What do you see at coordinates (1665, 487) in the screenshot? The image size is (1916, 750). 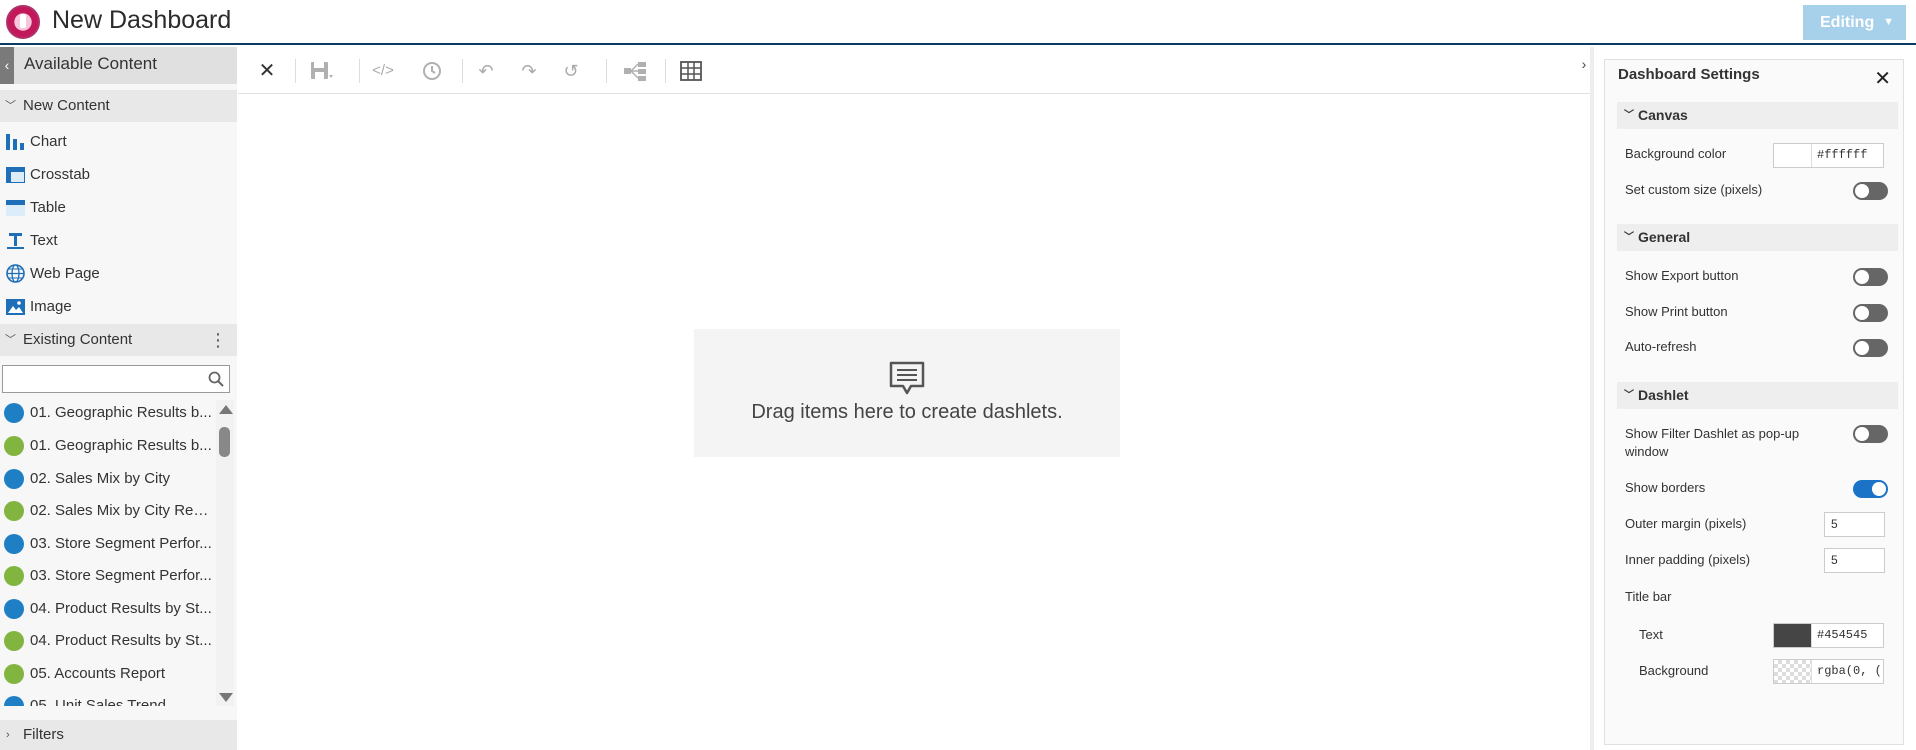 I see `show-borders-label: Show borders` at bounding box center [1665, 487].